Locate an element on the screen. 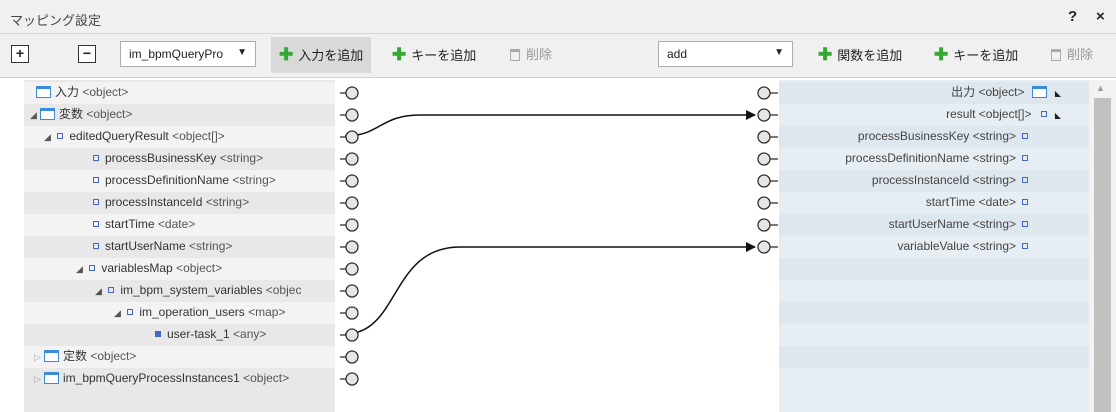  tree-item: 入力 <object> is located at coordinates (82, 92).